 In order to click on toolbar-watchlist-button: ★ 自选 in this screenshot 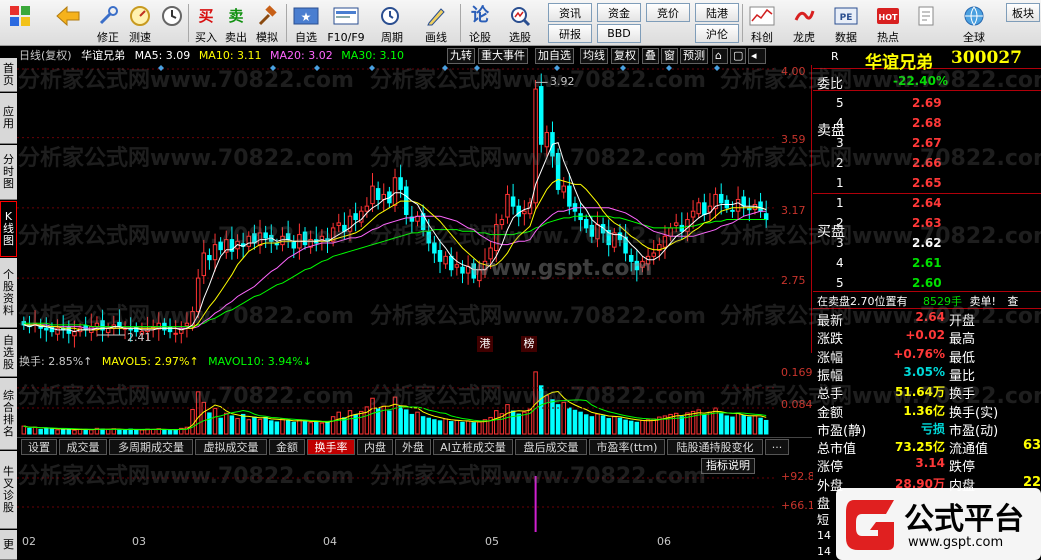, I will do `click(306, 23)`.